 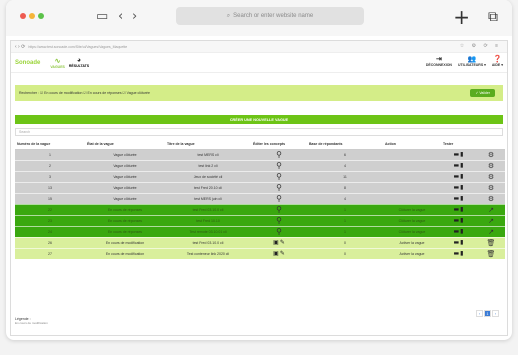 What do you see at coordinates (23, 16) in the screenshot?
I see `close-window-button` at bounding box center [23, 16].